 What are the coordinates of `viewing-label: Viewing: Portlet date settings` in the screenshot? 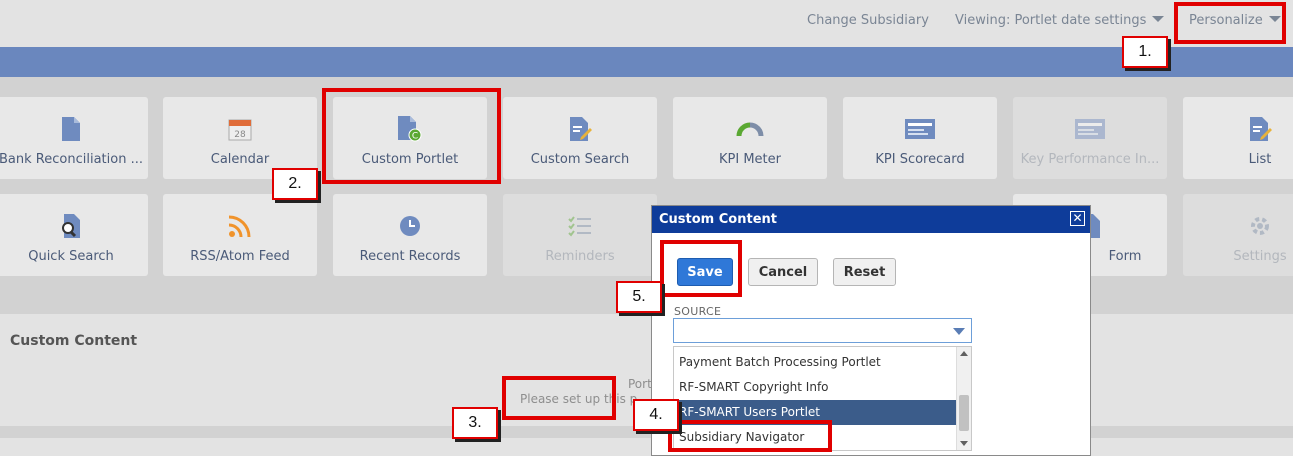 It's located at (1051, 20).